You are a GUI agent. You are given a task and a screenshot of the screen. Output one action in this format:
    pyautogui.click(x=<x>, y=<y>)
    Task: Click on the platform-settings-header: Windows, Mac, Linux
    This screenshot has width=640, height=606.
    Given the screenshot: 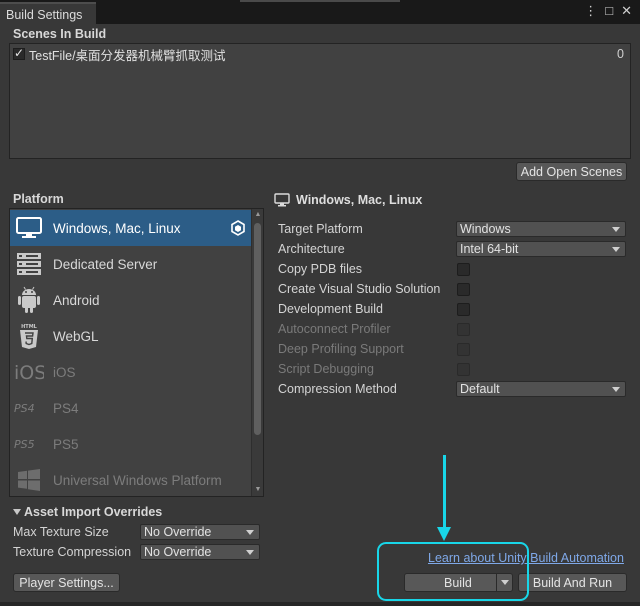 What is the action you would take?
    pyautogui.click(x=348, y=200)
    